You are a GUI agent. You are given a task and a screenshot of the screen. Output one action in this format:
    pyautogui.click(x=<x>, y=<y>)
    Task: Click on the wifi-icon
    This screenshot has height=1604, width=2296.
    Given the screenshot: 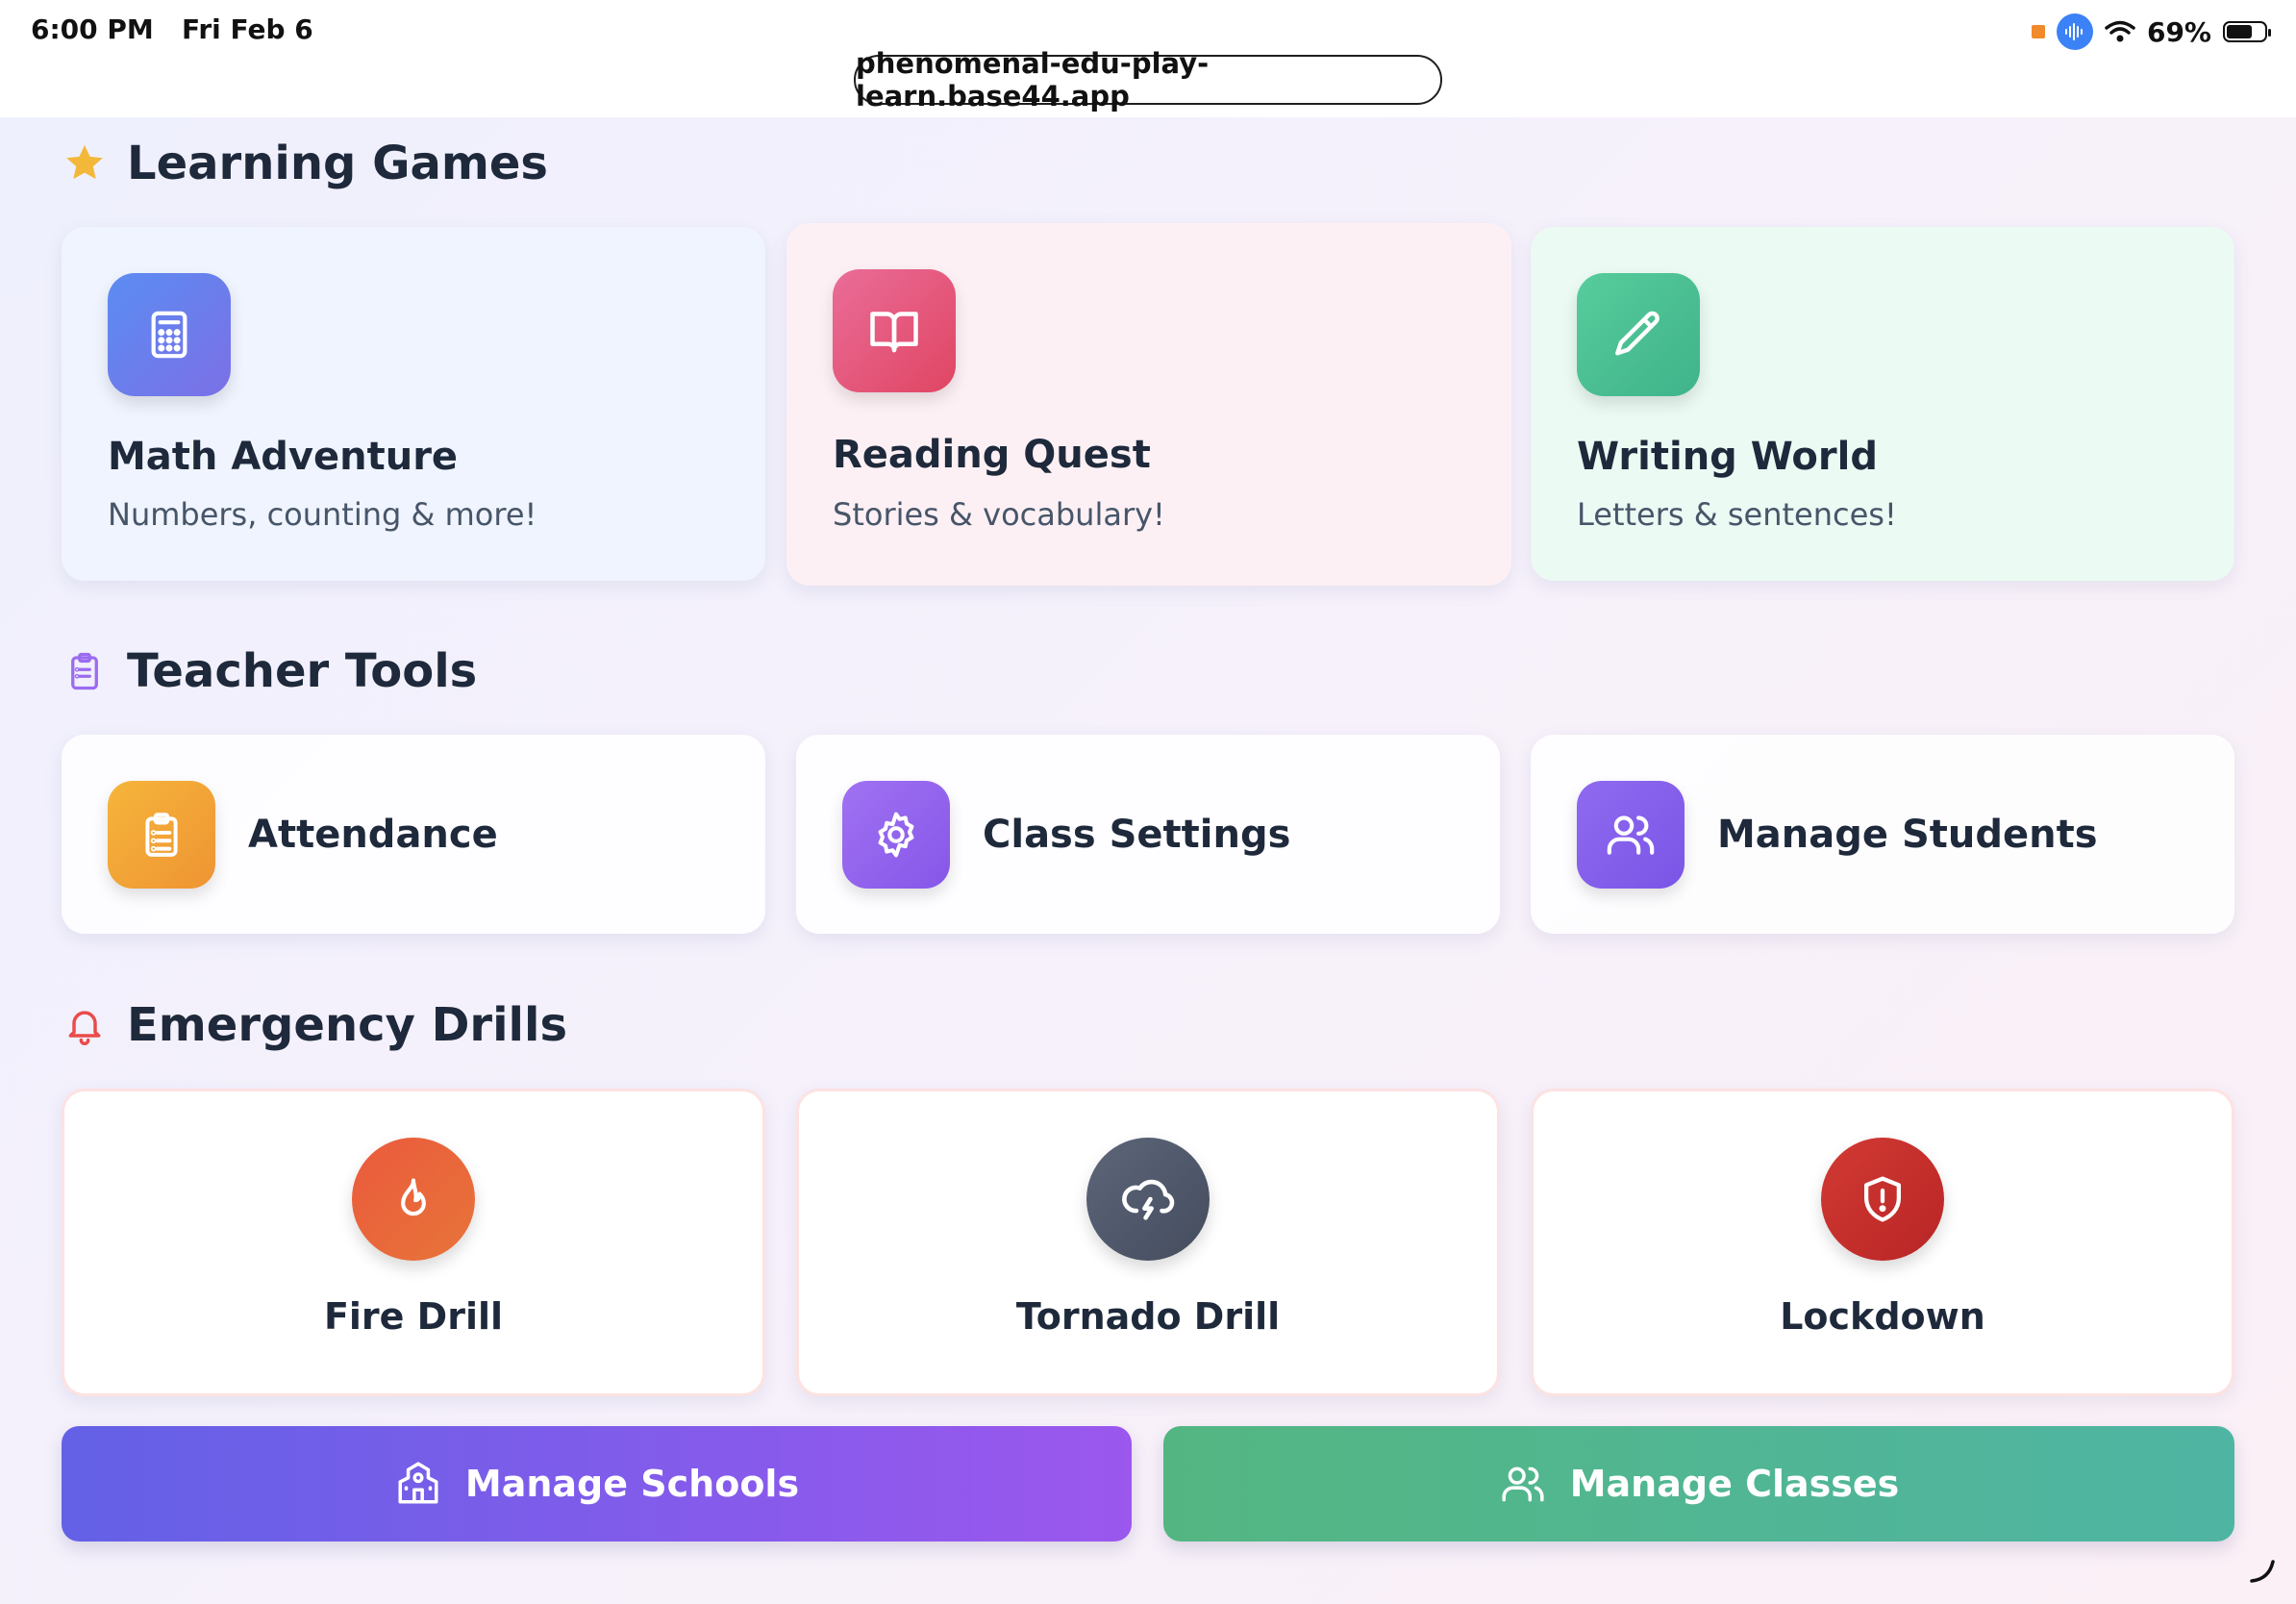 What is the action you would take?
    pyautogui.click(x=2120, y=31)
    